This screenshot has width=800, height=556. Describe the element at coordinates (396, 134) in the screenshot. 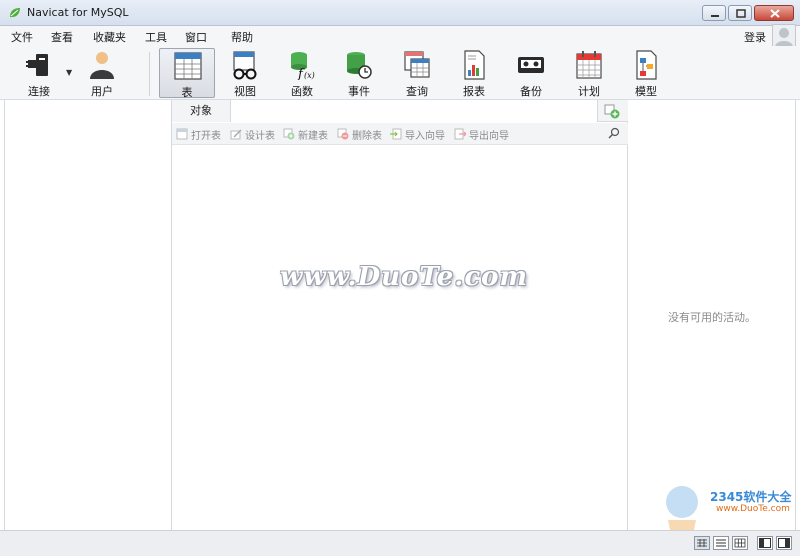

I see `import-icon` at that location.